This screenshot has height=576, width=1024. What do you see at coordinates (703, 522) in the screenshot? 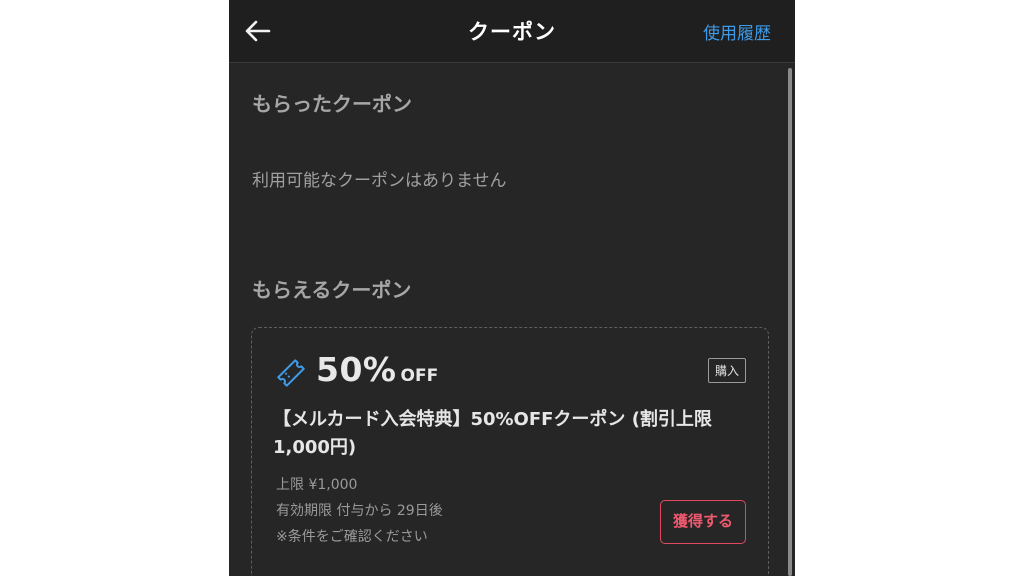
I see `get-coupon-button: 獲得する` at bounding box center [703, 522].